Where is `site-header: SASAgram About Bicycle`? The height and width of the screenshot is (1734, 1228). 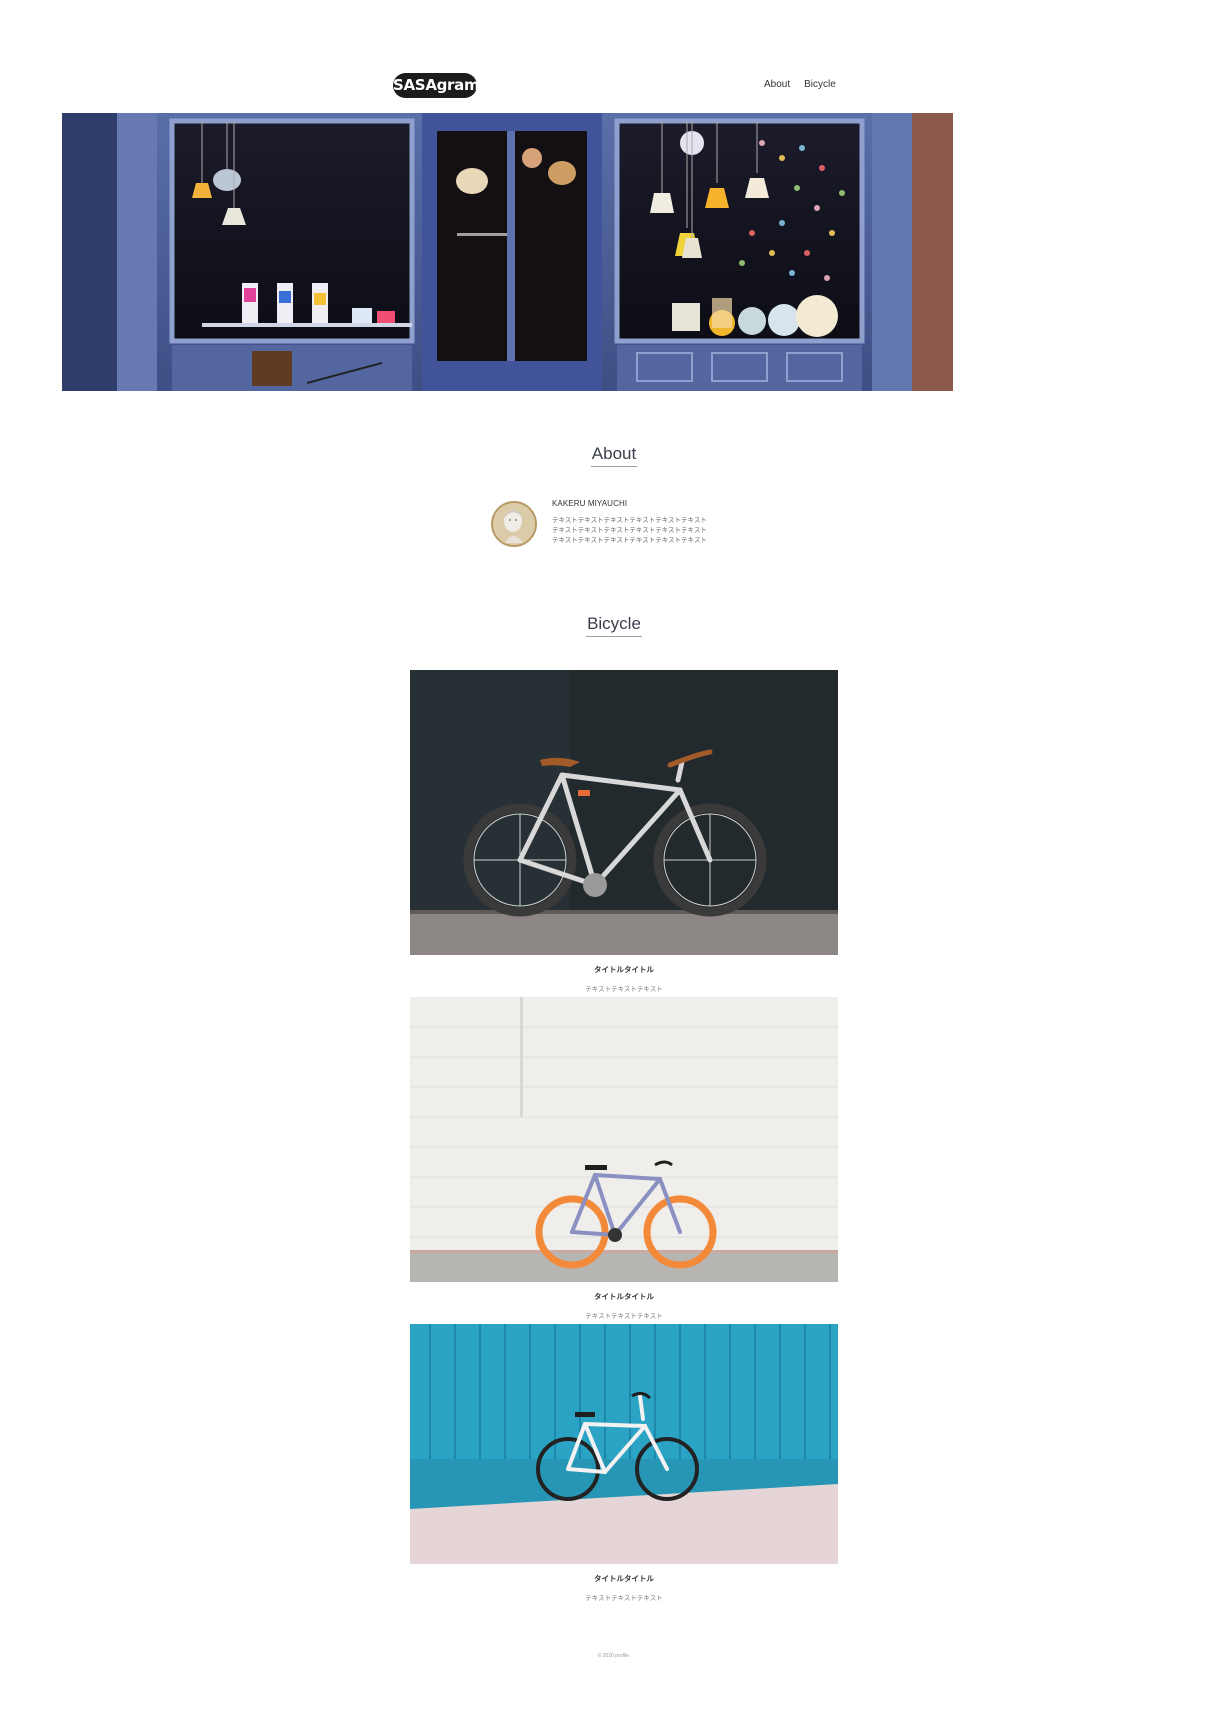
site-header: SASAgram About Bicycle is located at coordinates (614, 56).